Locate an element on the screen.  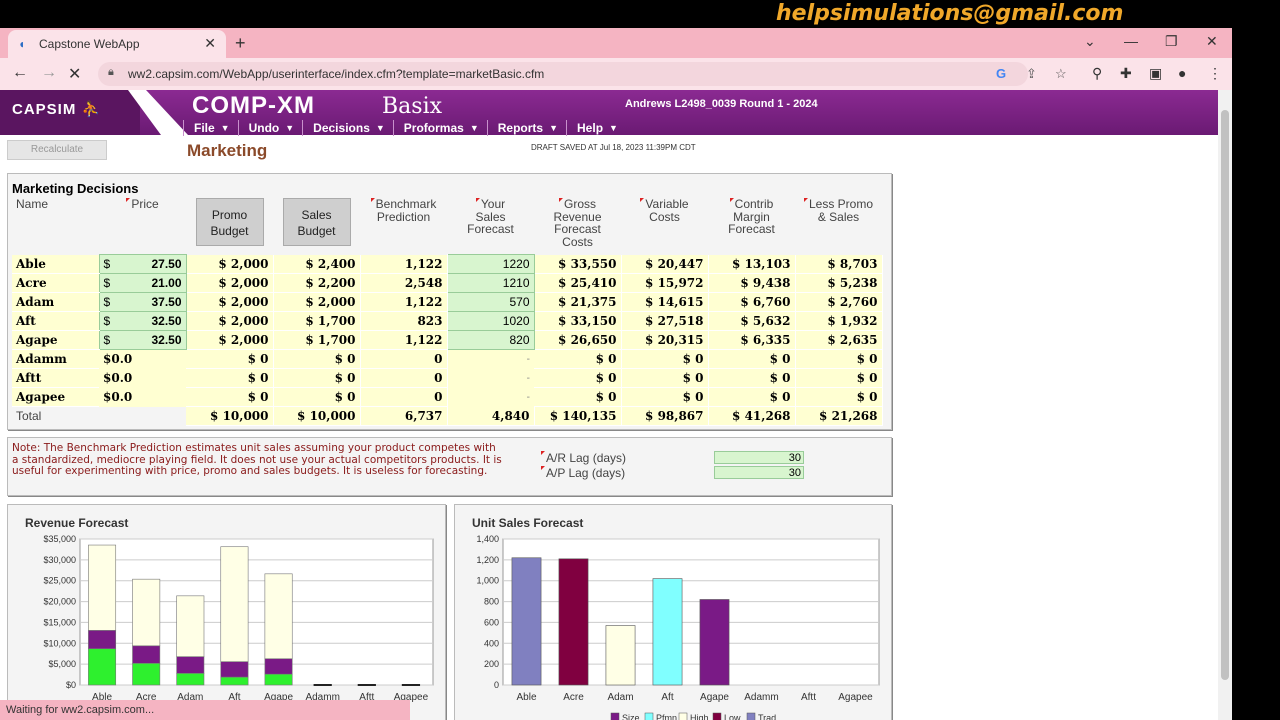
variable-costs-value: $ 20,315 is located at coordinates (665, 340).